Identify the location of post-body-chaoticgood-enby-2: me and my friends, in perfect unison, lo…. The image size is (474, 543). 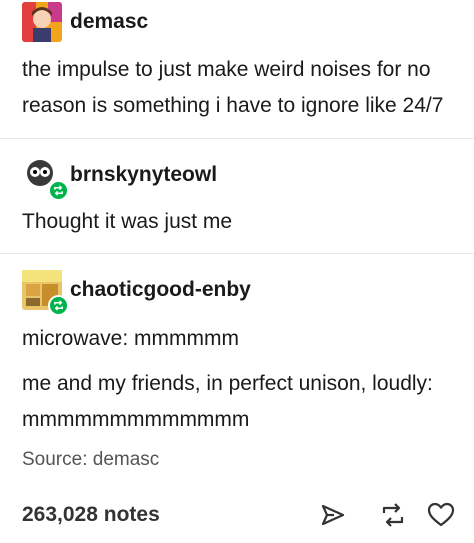
(227, 402).